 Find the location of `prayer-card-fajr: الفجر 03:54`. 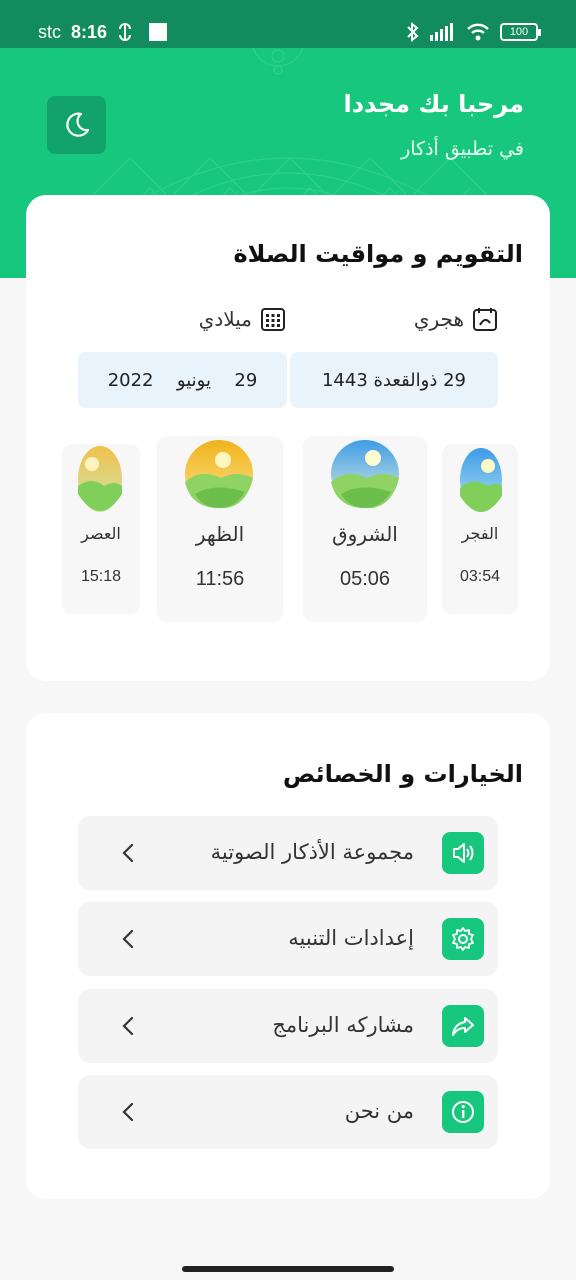

prayer-card-fajr: الفجر 03:54 is located at coordinates (480, 529).